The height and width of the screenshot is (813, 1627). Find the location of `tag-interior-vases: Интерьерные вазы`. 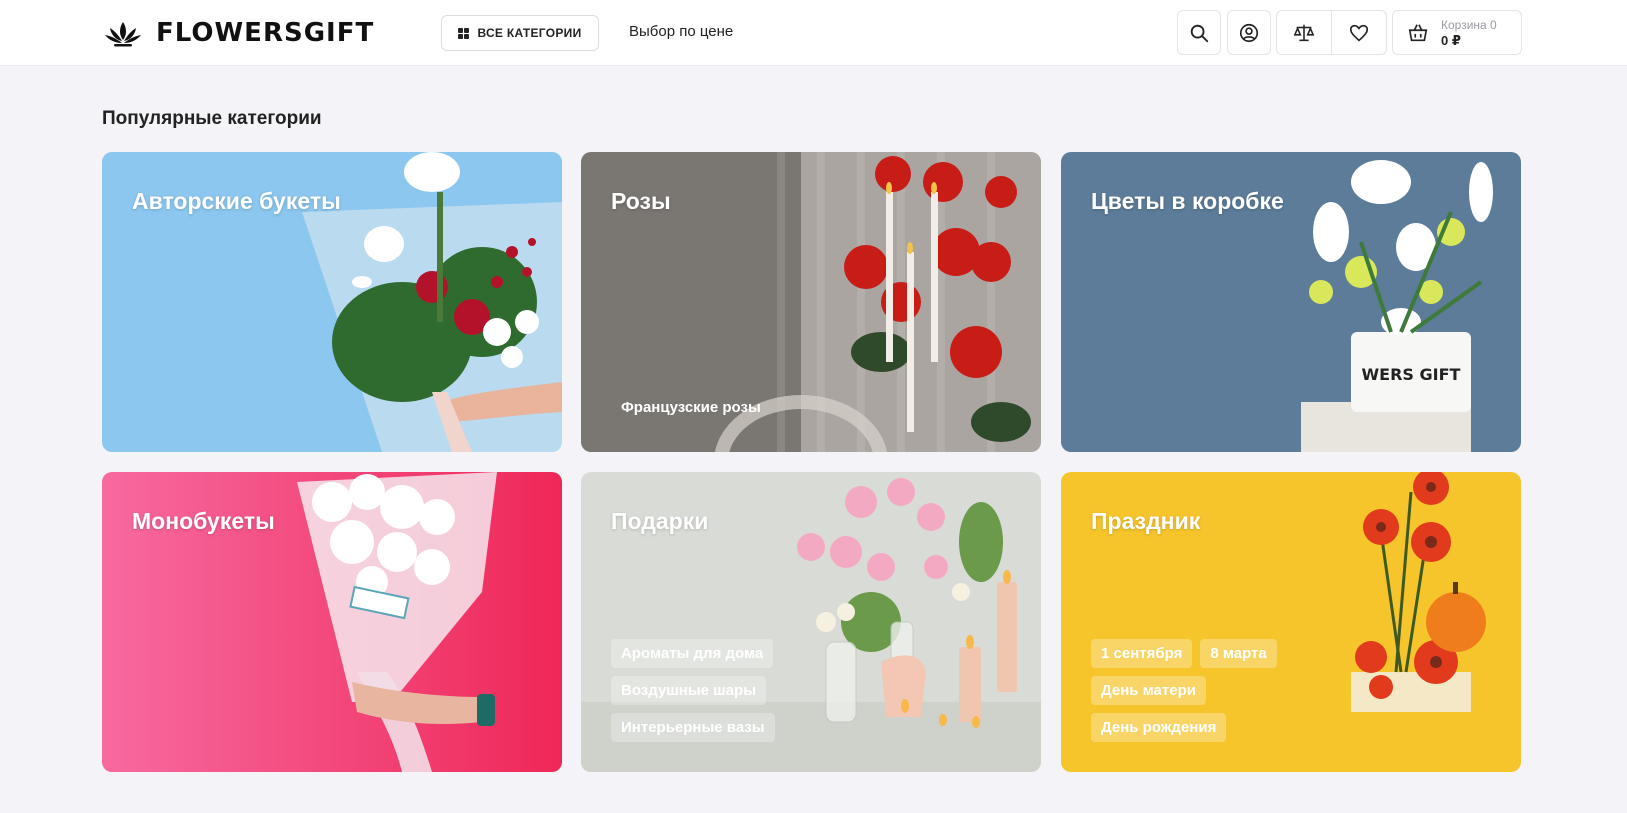

tag-interior-vases: Интерьерные вазы is located at coordinates (693, 727).